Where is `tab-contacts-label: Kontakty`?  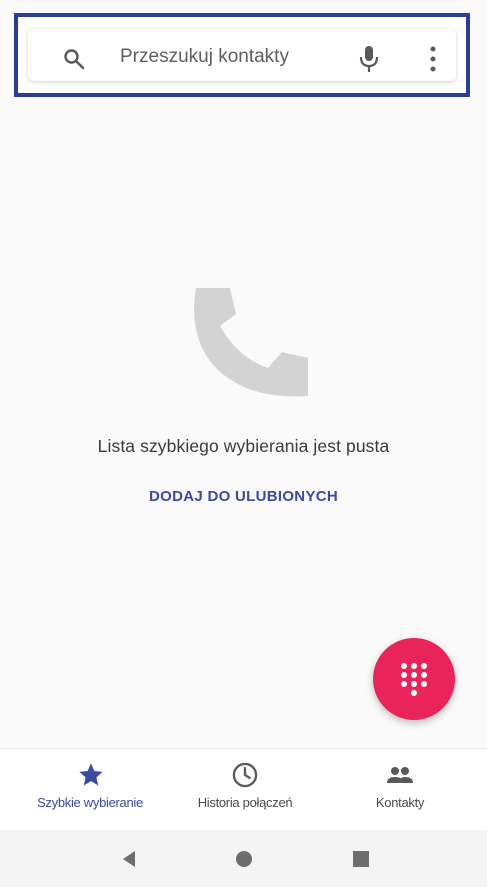 tab-contacts-label: Kontakty is located at coordinates (400, 802).